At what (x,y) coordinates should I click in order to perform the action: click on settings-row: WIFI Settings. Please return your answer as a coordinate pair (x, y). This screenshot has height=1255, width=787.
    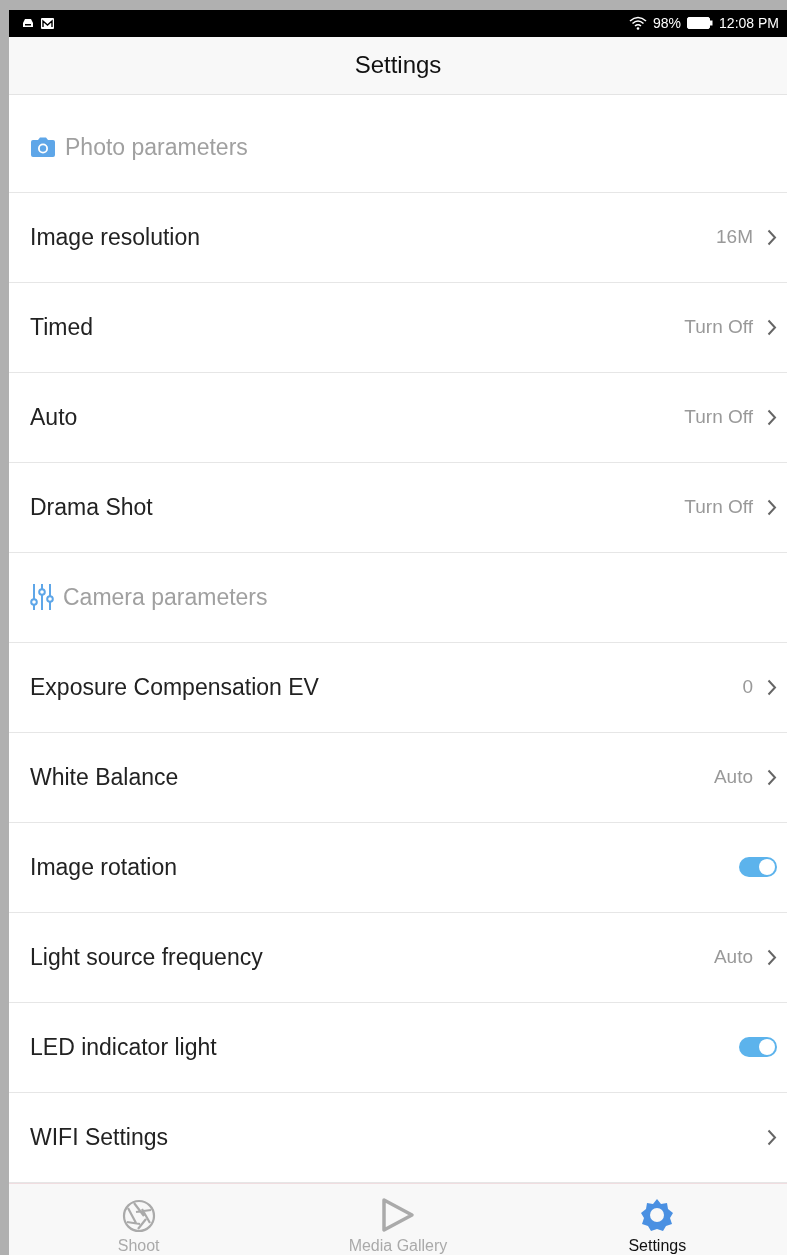
    Looking at the image, I should click on (398, 1137).